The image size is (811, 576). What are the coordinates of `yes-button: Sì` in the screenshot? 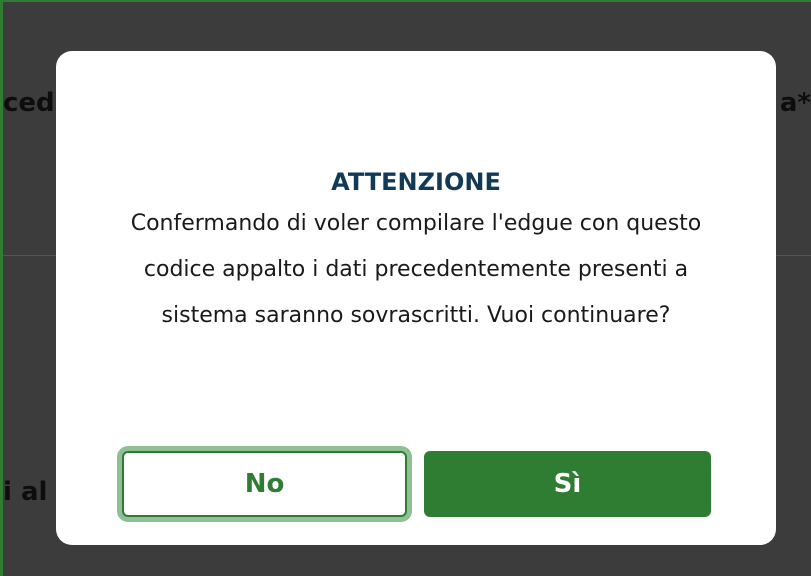 It's located at (567, 484).